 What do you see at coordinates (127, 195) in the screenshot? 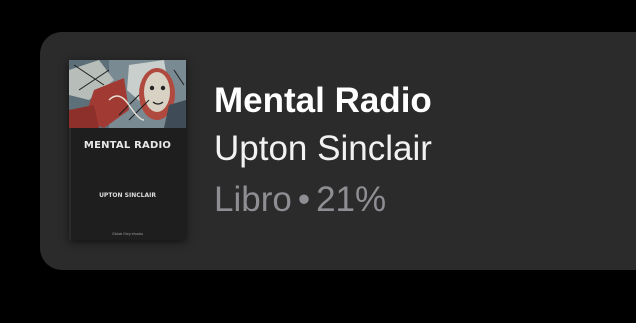
I see `cover-author-text: UPTON SINCLAIR` at bounding box center [127, 195].